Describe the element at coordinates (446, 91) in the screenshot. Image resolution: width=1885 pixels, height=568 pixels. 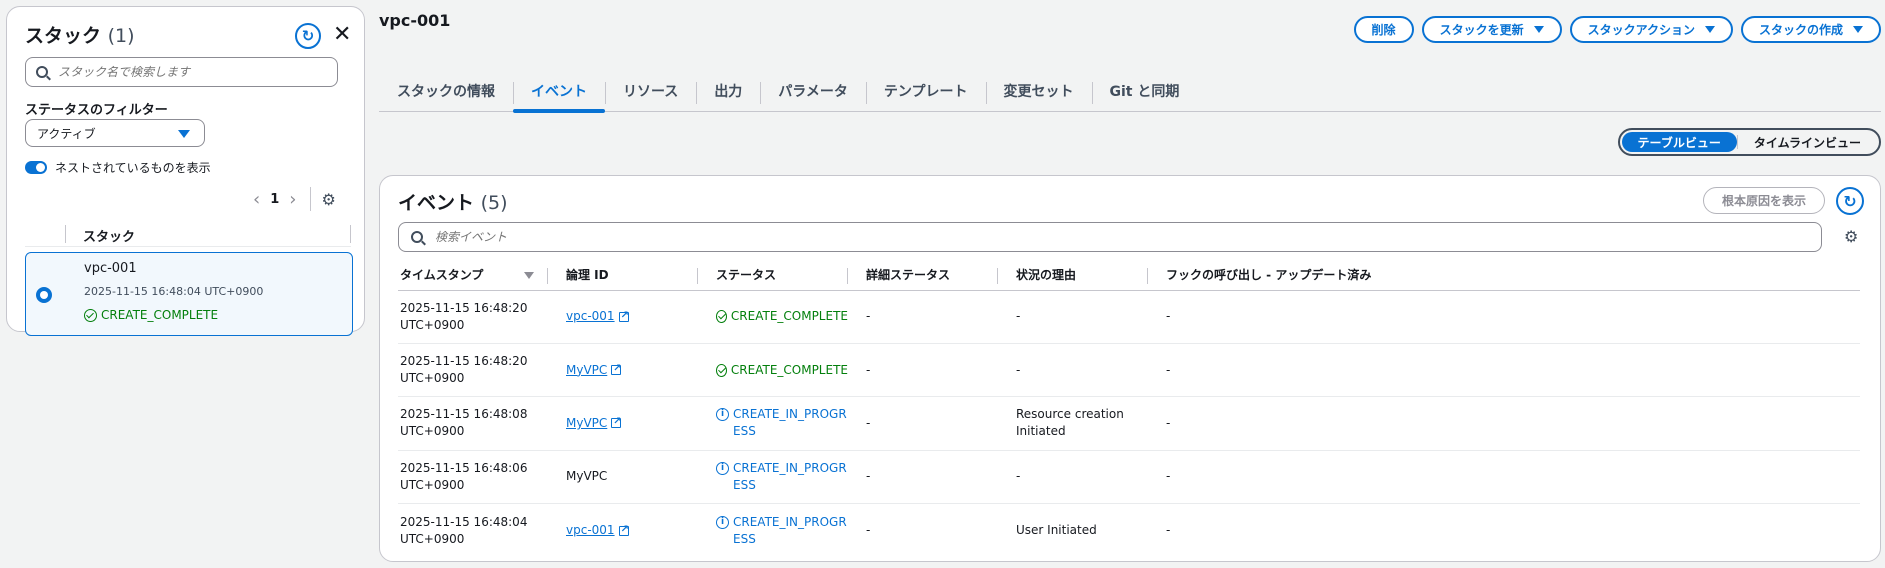
I see `tab-stack-info: スタックの情報` at that location.